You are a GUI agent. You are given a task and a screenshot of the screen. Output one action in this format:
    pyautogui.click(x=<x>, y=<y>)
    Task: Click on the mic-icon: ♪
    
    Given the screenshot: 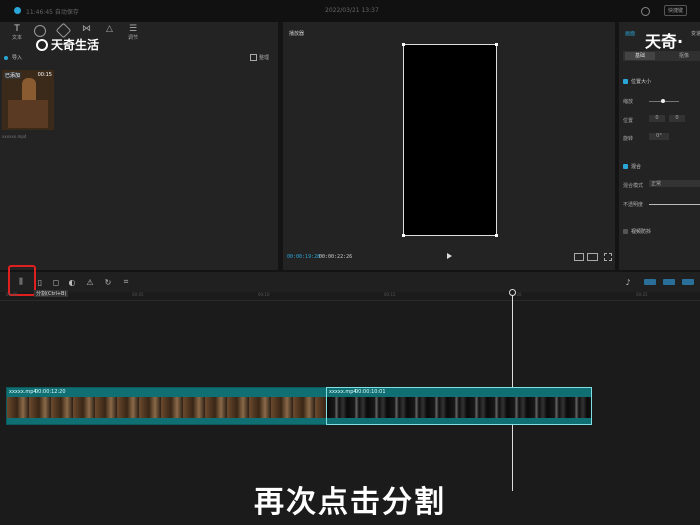 What is the action you would take?
    pyautogui.click(x=628, y=282)
    